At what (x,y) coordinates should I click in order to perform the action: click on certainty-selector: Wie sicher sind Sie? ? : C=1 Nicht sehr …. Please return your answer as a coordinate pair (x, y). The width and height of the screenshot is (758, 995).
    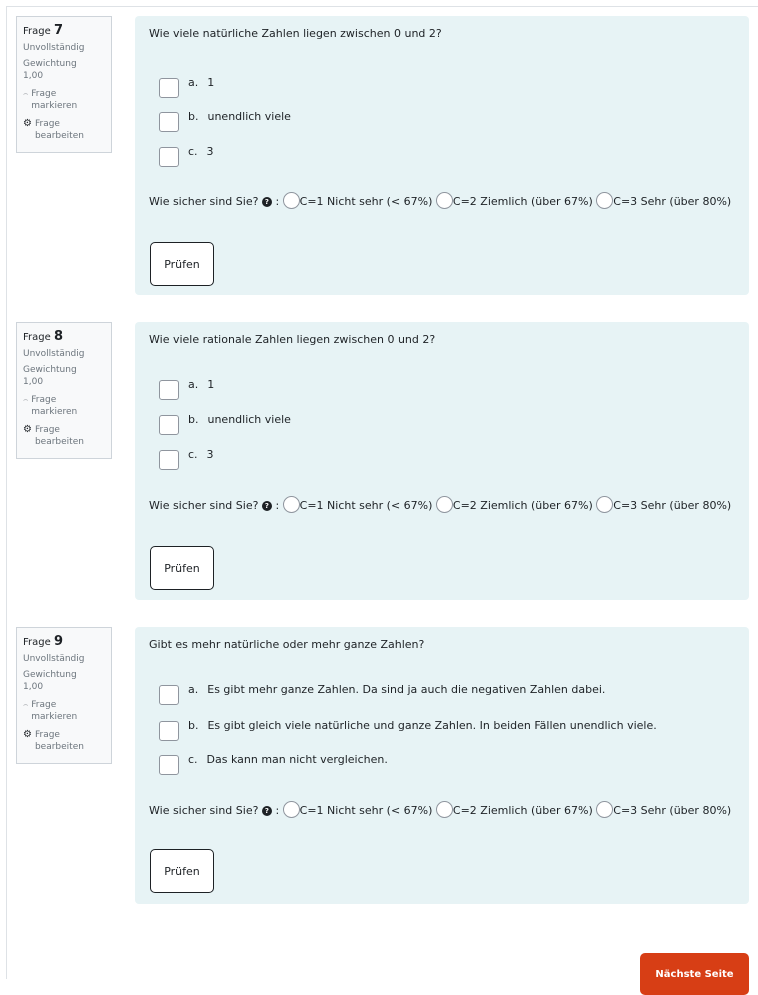
    Looking at the image, I should click on (444, 505).